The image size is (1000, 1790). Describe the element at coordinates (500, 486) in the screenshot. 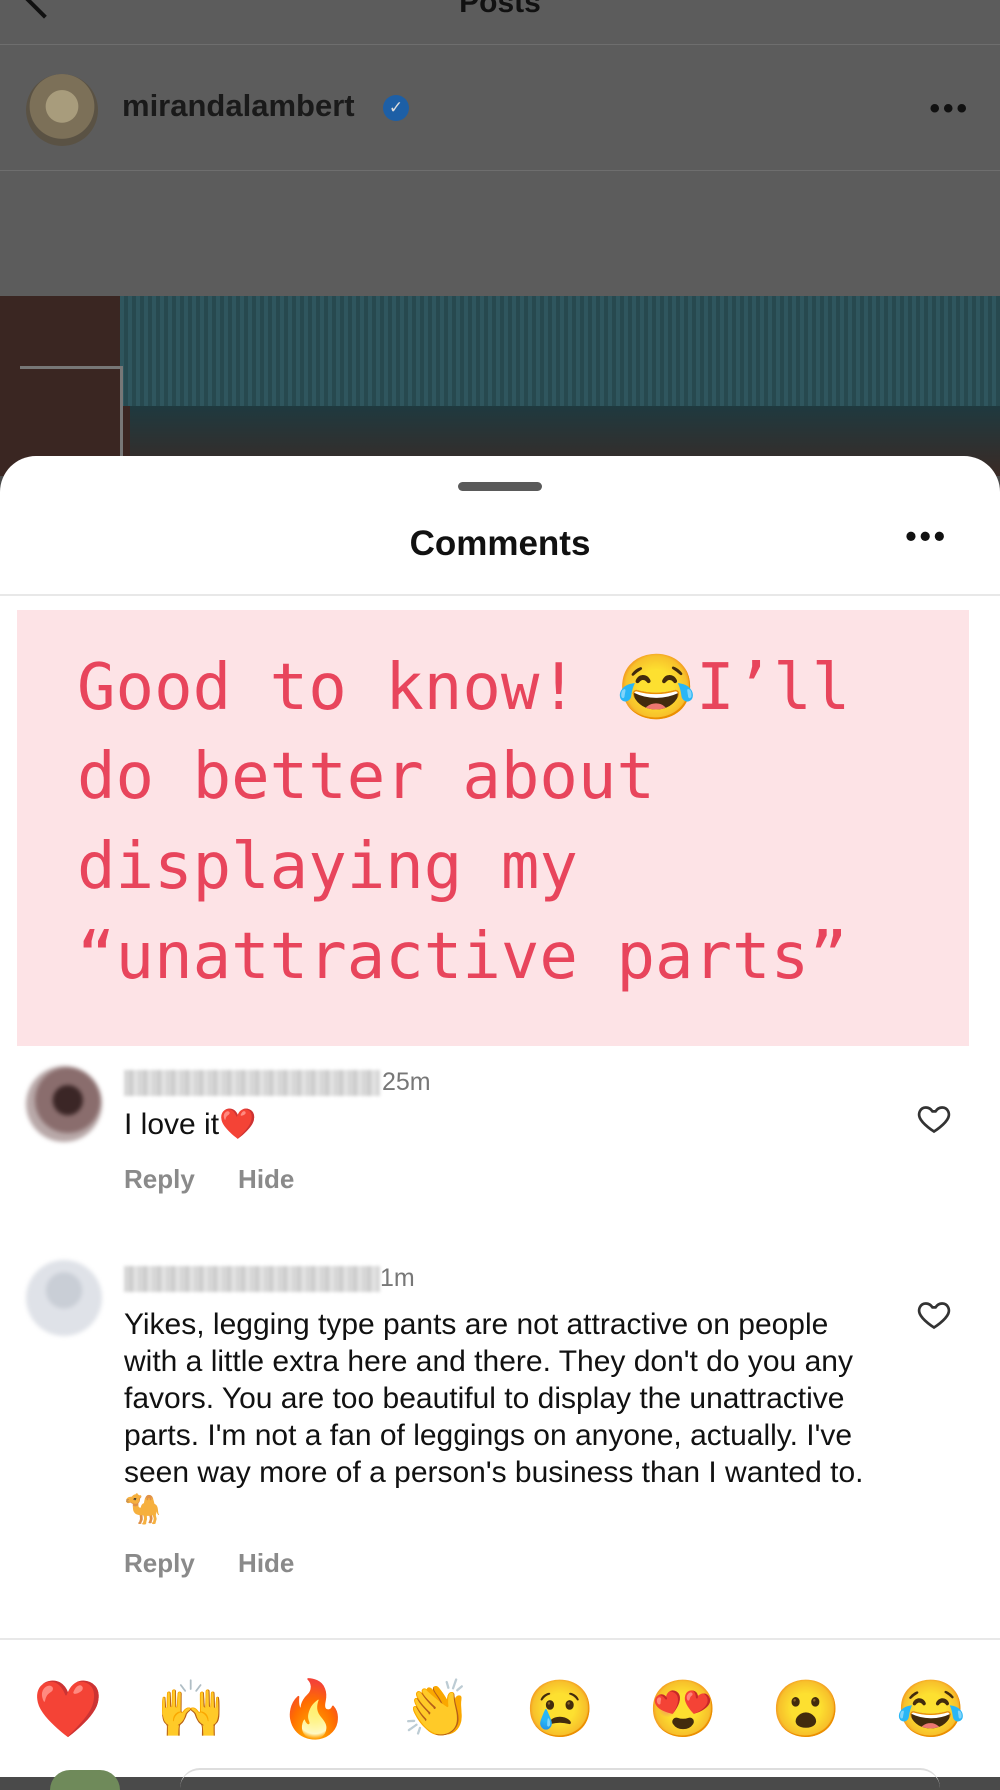

I see `sheet-drag-handle` at that location.